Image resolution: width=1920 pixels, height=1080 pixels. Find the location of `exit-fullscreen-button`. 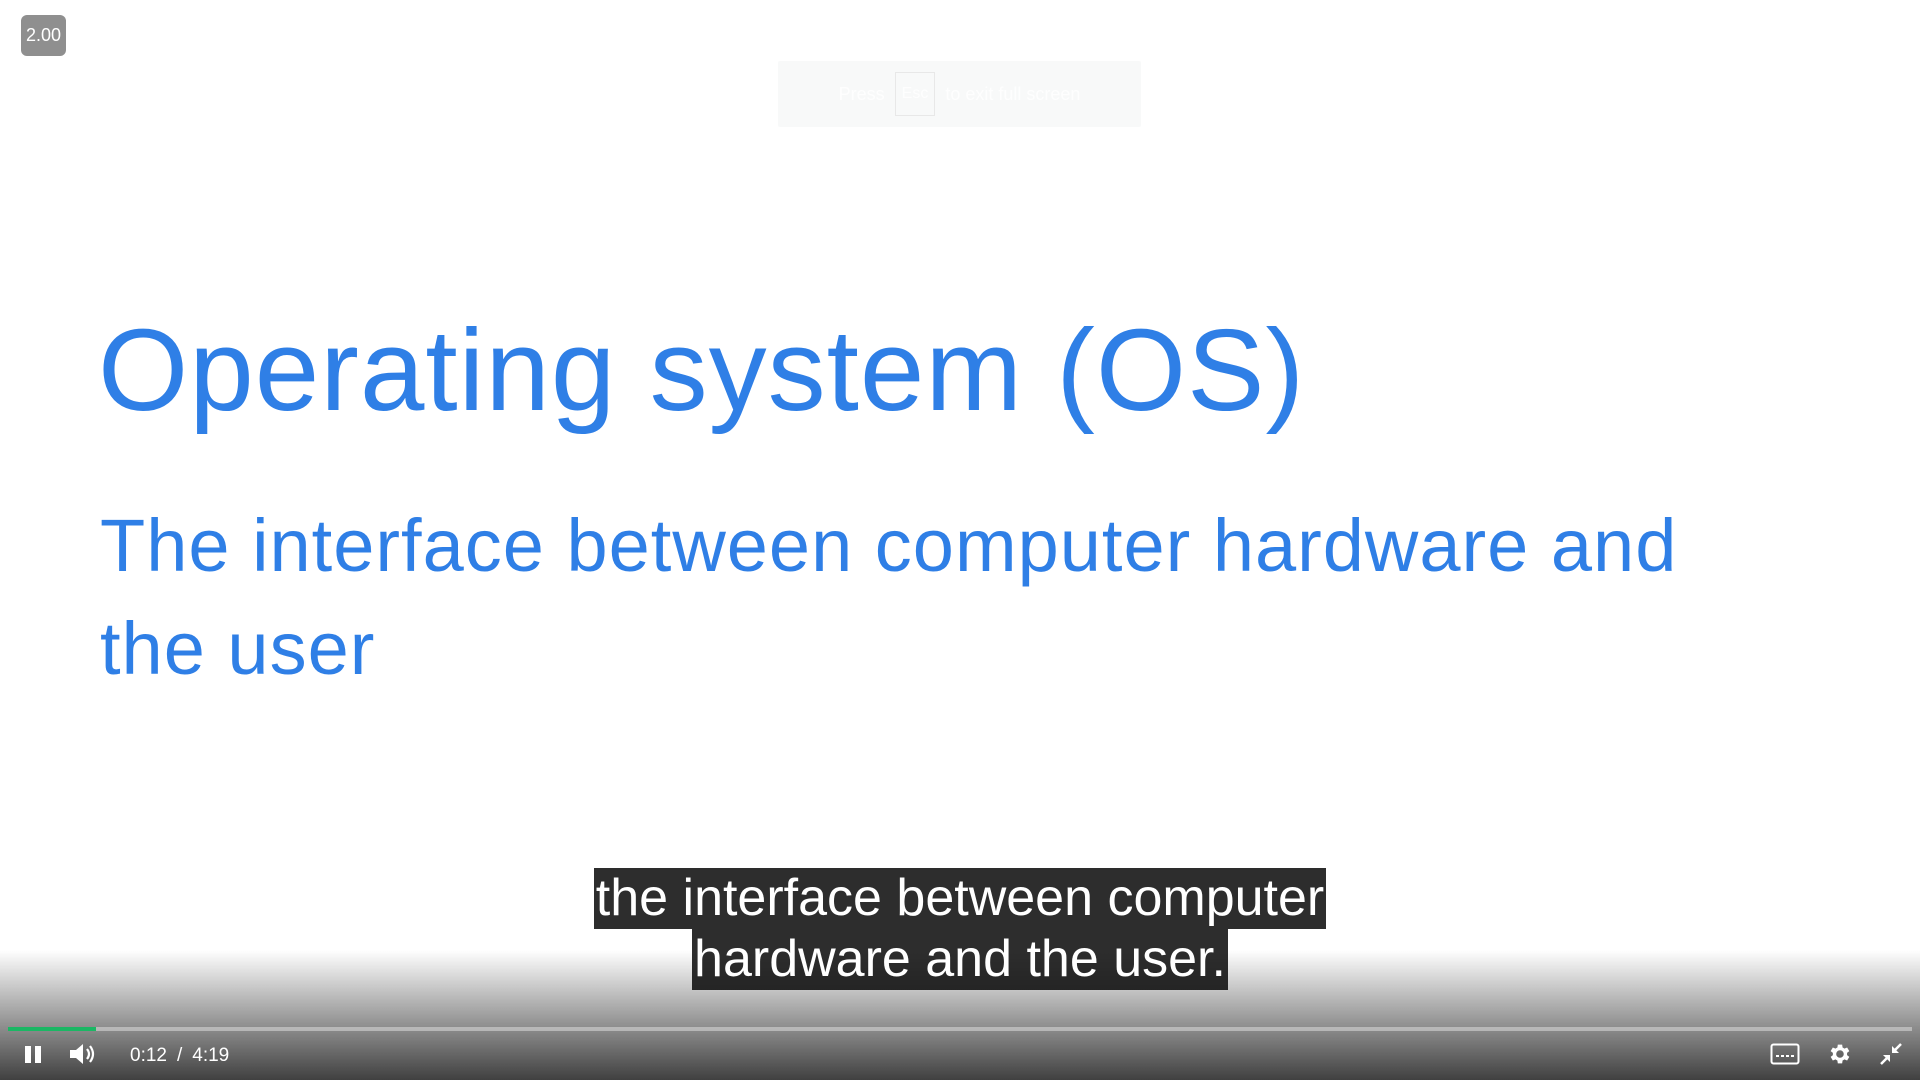

exit-fullscreen-button is located at coordinates (1891, 1056).